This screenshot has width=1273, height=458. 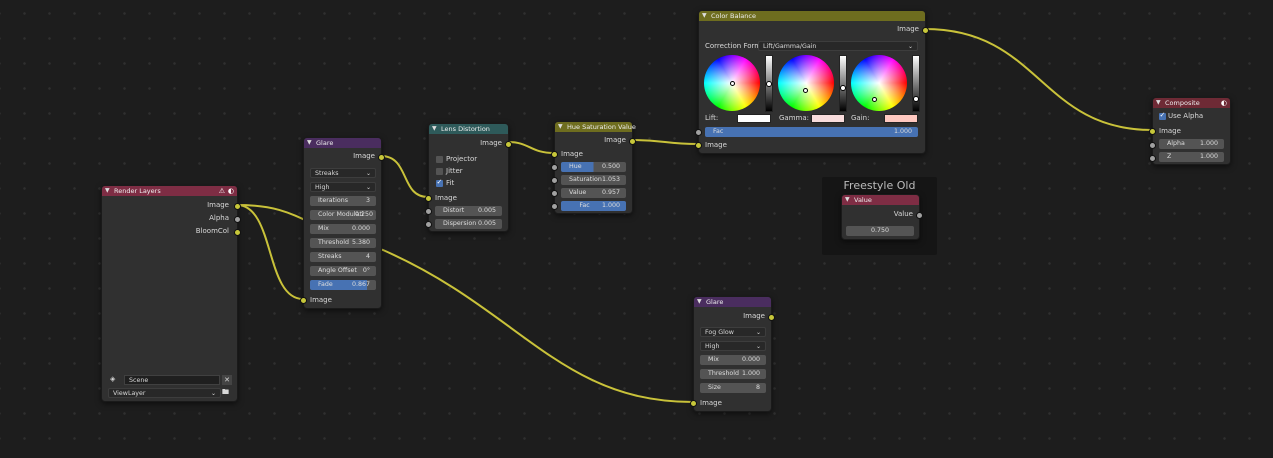 I want to click on scene-icon: ◈, so click(x=112, y=379).